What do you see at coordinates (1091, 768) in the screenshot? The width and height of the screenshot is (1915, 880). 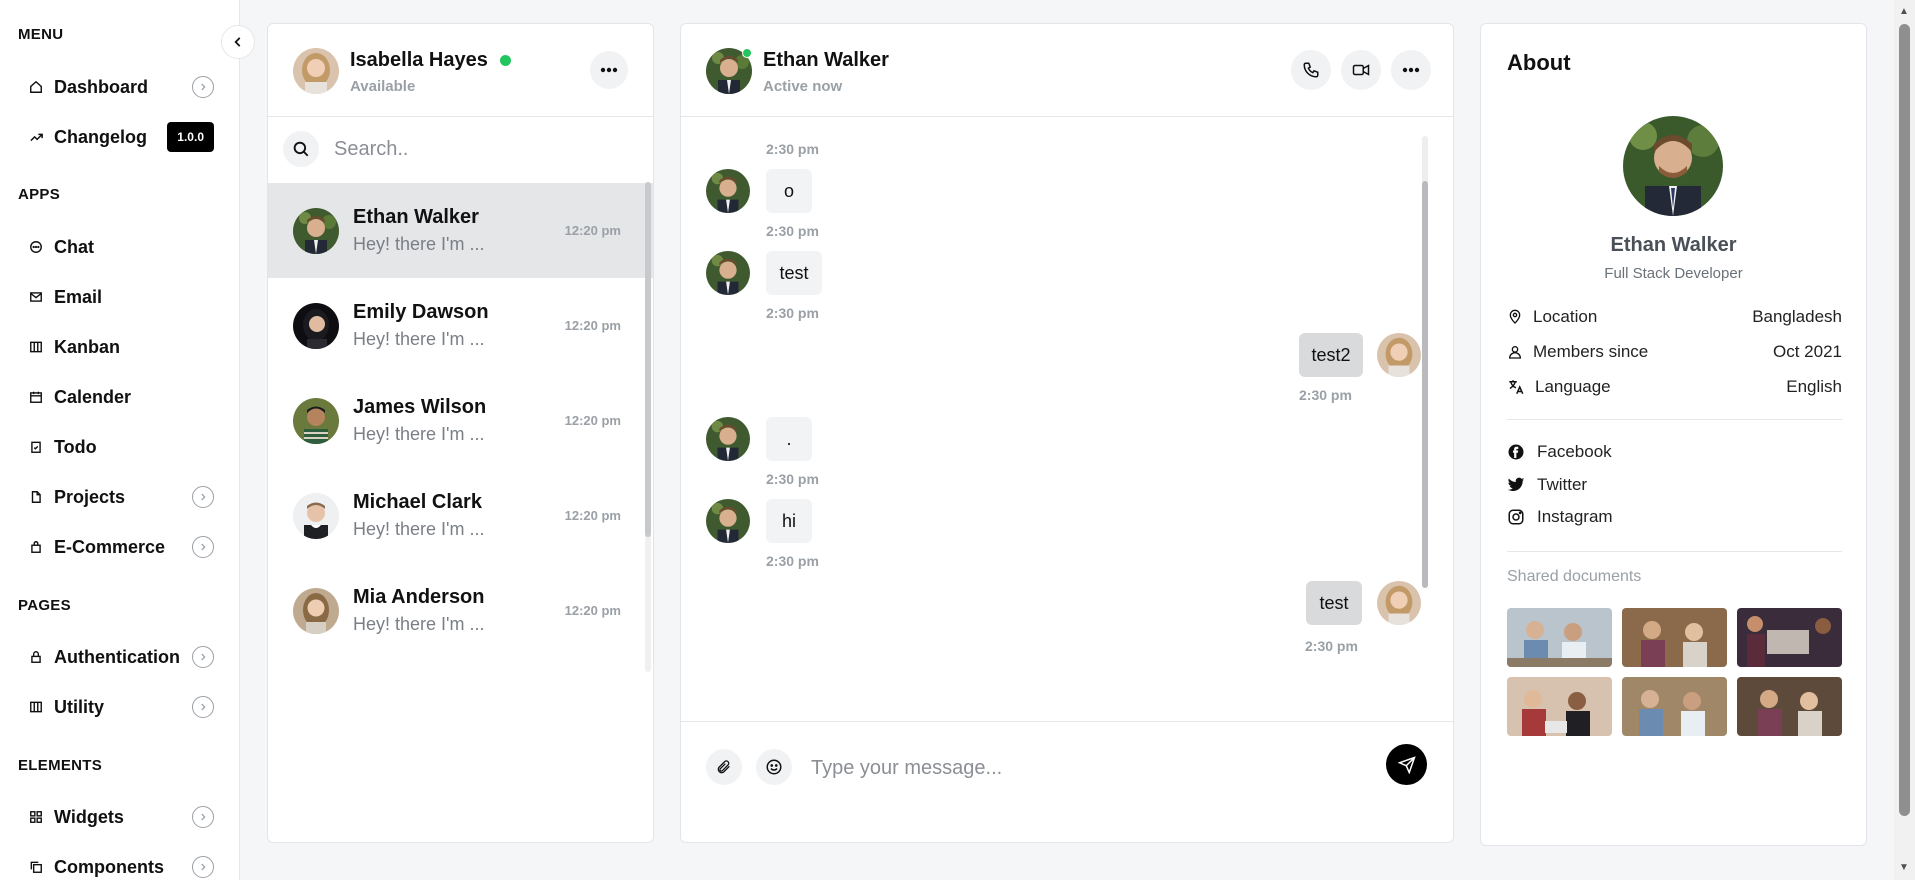 I see `message-input` at bounding box center [1091, 768].